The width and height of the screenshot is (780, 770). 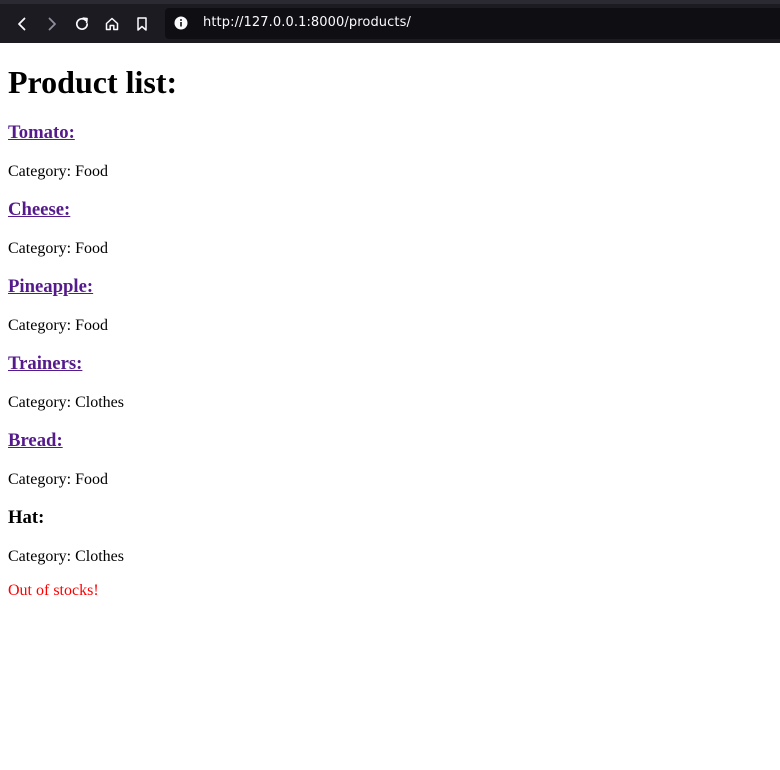 What do you see at coordinates (50, 286) in the screenshot?
I see `product-link: Pineapple:` at bounding box center [50, 286].